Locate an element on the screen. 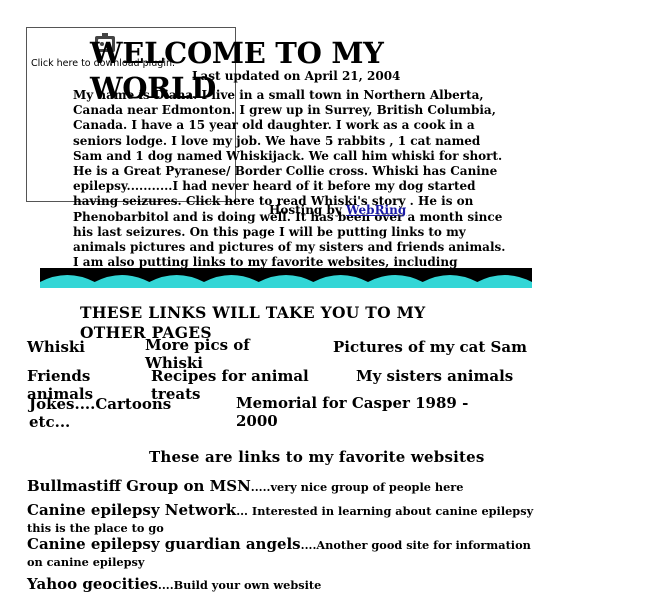  favorite-desc: ....Build your own website is located at coordinates (239, 585).